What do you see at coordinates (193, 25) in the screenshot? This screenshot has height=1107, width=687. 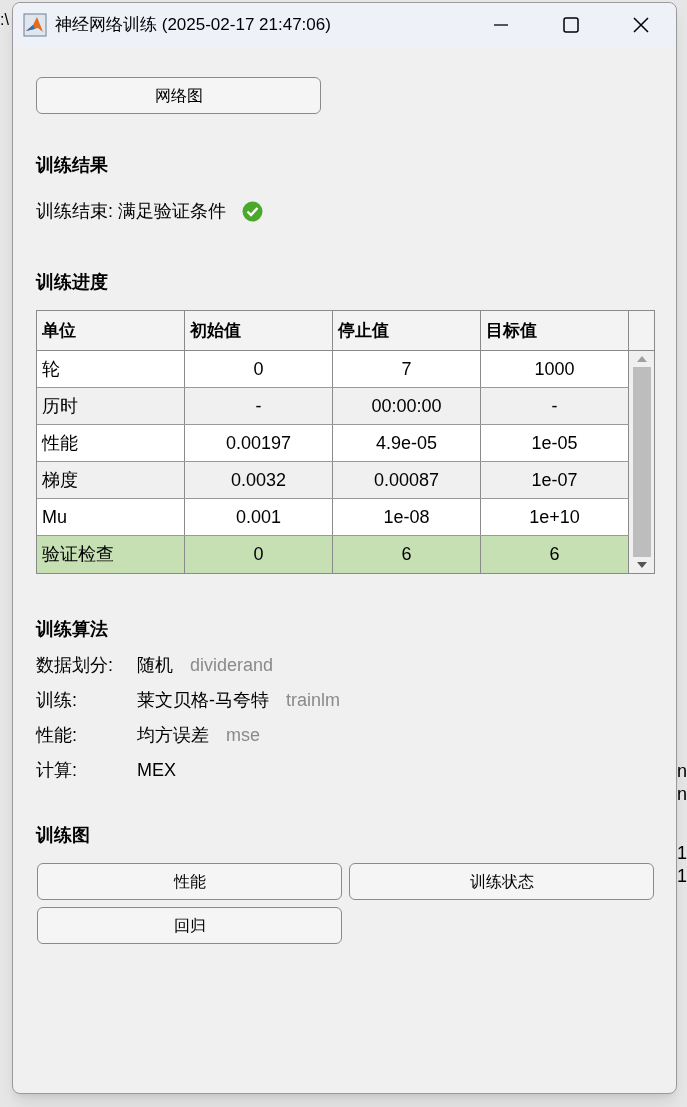 I see `window-title: 神经网络训练 (2025-02-17 21:47:06)` at bounding box center [193, 25].